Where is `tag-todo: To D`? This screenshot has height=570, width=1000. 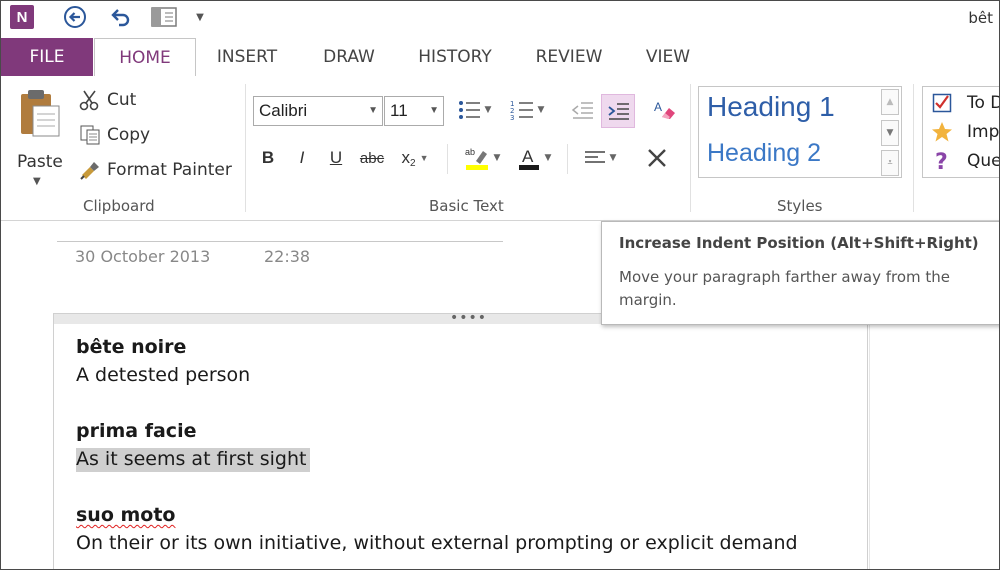 tag-todo: To D is located at coordinates (965, 103).